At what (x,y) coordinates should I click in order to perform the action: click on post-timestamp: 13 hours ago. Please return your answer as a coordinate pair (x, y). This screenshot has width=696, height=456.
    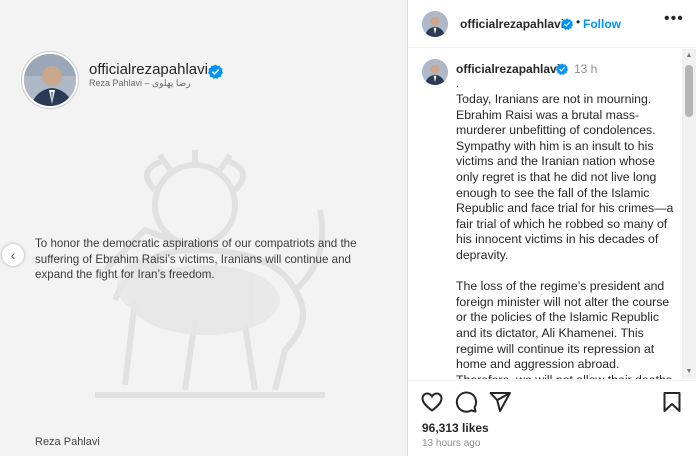
    Looking at the image, I should click on (451, 443).